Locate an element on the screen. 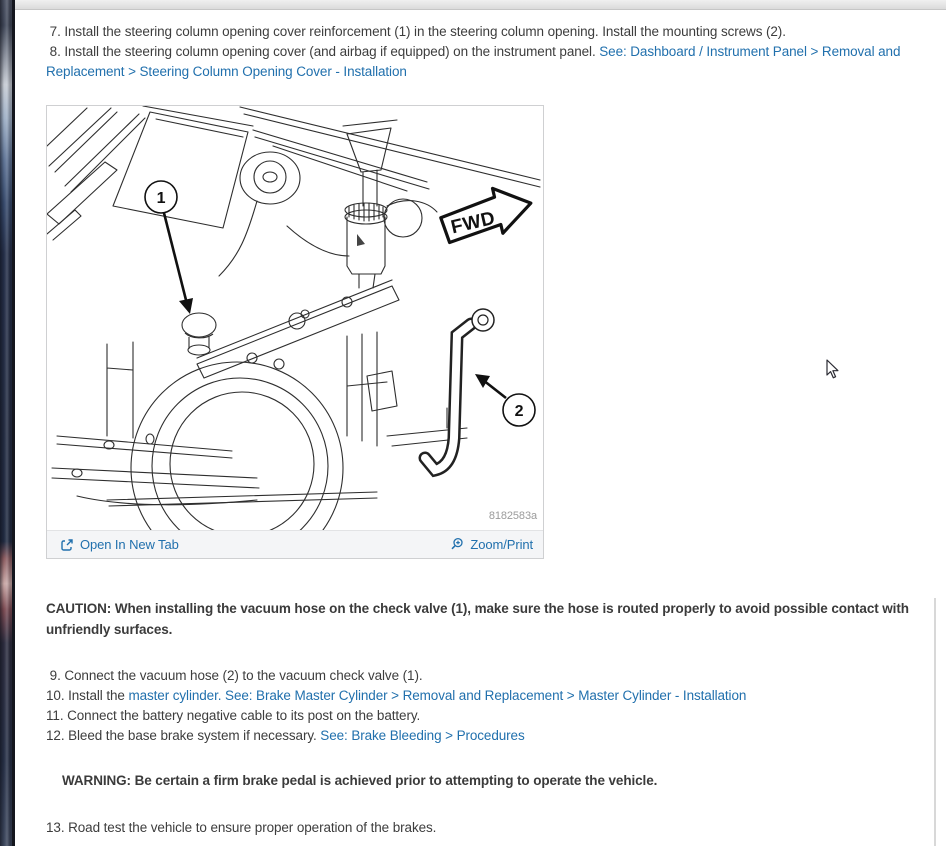 This screenshot has height=846, width=946. step-12-see-link: See: Brake Bleeding > Procedures is located at coordinates (422, 735).